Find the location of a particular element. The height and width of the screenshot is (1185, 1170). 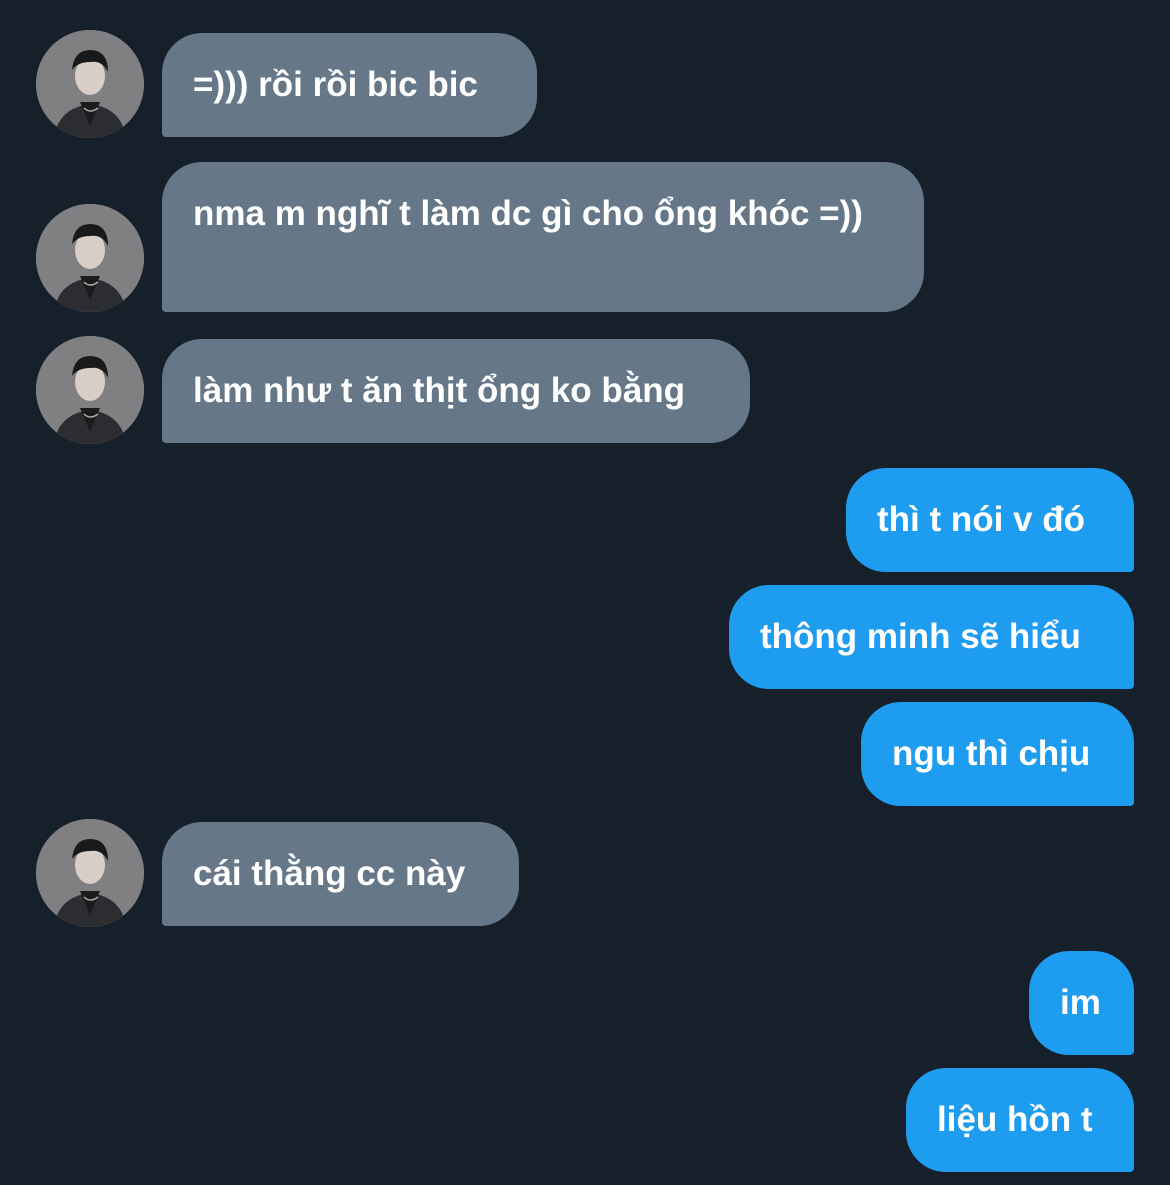

outgoing-message-bubble: im is located at coordinates (1081, 1003).